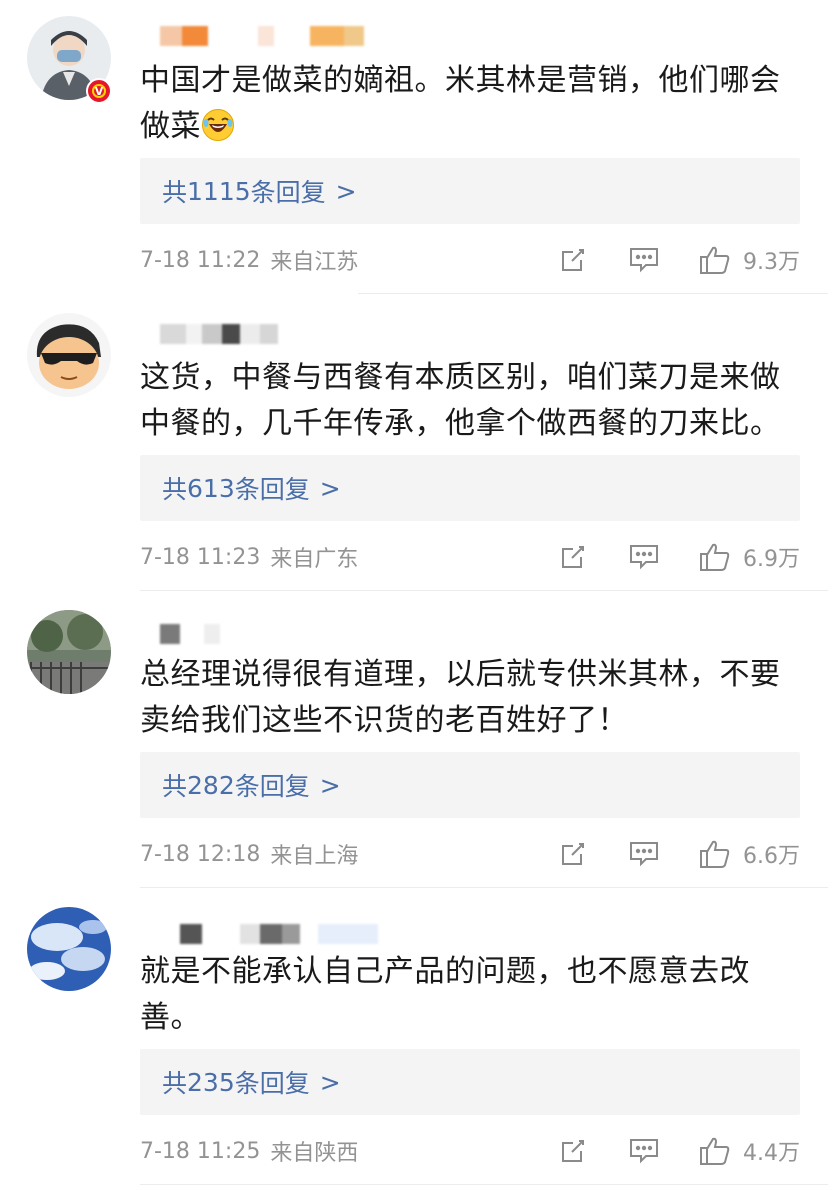  Describe the element at coordinates (200, 260) in the screenshot. I see `timestamp: 7-18 11:22` at that location.